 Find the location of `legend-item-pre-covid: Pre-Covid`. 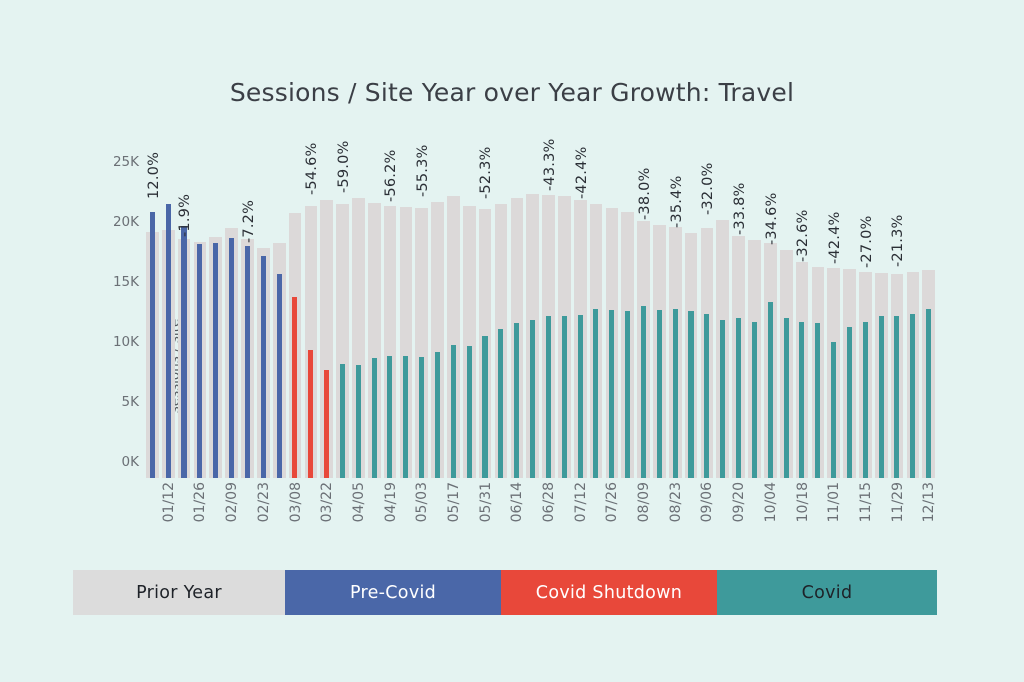

legend-item-pre-covid: Pre-Covid is located at coordinates (393, 592).